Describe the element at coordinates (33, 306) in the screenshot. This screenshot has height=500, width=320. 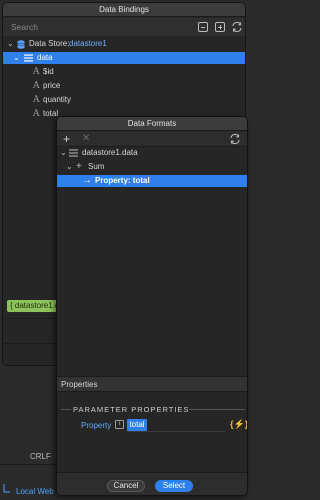
I see `binding-expression-chip: { datastore1.d` at that location.